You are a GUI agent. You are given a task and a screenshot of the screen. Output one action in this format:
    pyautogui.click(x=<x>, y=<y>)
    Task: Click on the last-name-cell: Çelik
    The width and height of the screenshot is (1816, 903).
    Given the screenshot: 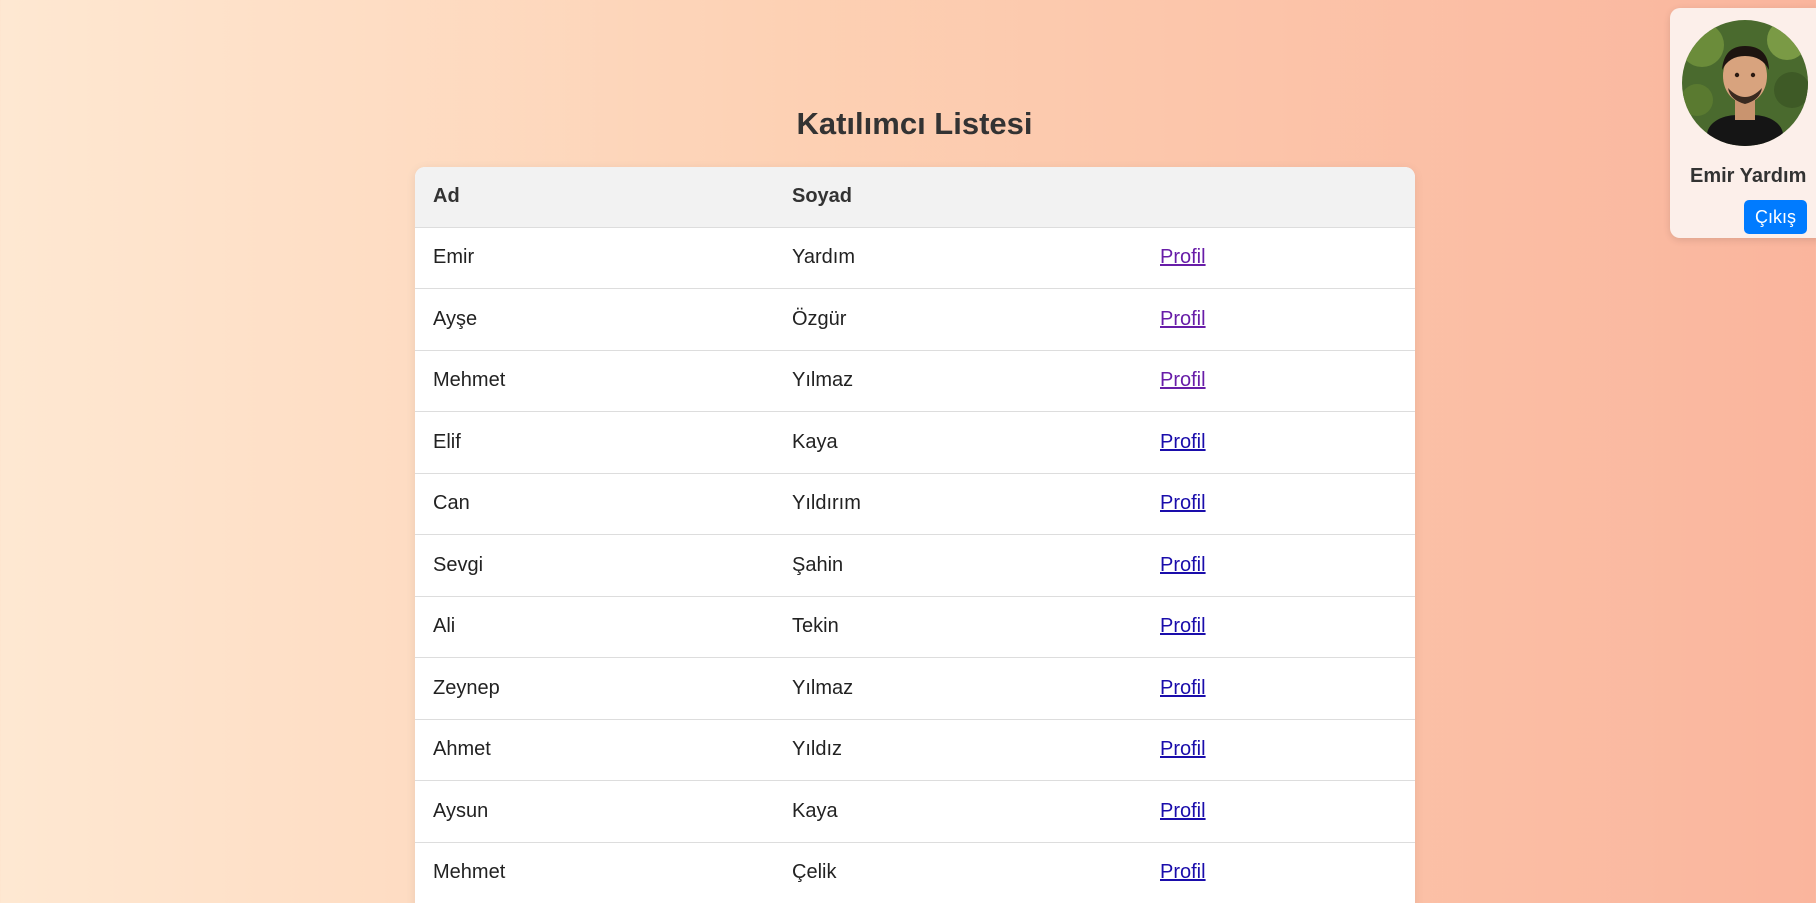 What is the action you would take?
    pyautogui.click(x=958, y=872)
    